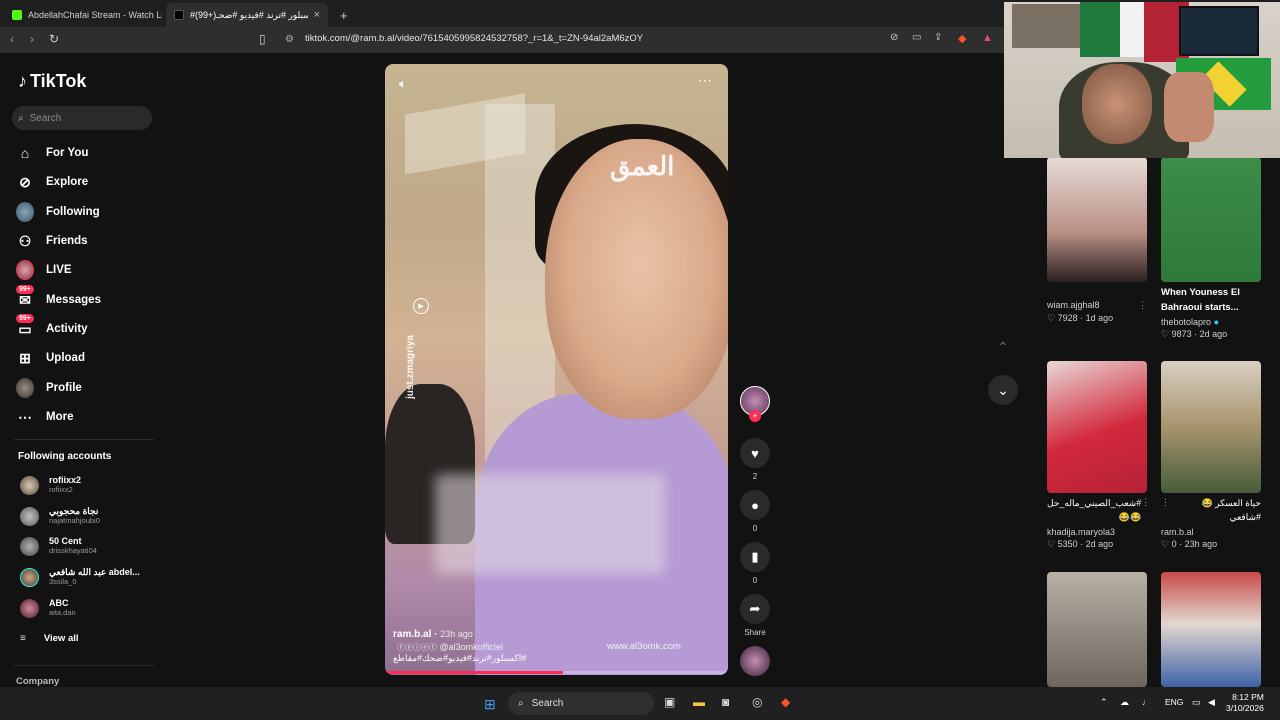 The height and width of the screenshot is (720, 1280). I want to click on video-author: ram.b.al · 23h ago, so click(433, 634).